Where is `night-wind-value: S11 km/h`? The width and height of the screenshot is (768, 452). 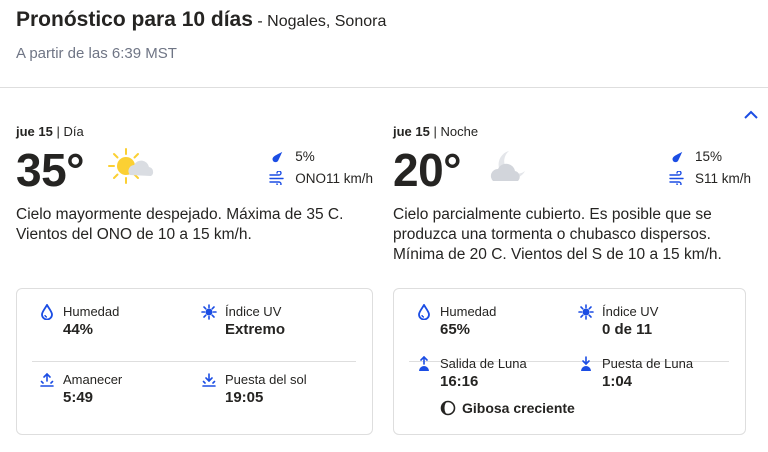 night-wind-value: S11 km/h is located at coordinates (722, 178).